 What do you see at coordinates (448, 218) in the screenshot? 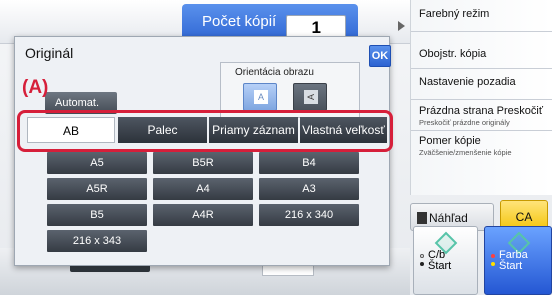
I see `preview-label: Náhľad` at bounding box center [448, 218].